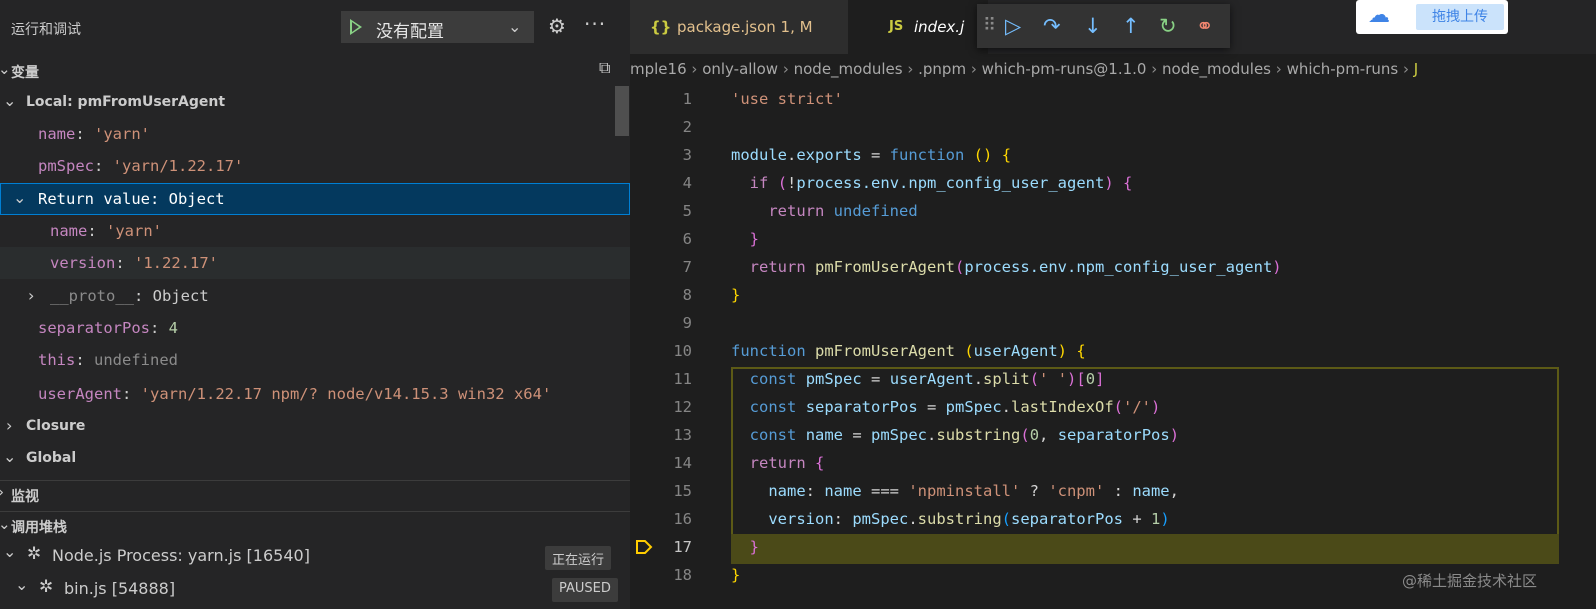 The width and height of the screenshot is (1596, 609). What do you see at coordinates (687, 99) in the screenshot?
I see `line-number: 1` at bounding box center [687, 99].